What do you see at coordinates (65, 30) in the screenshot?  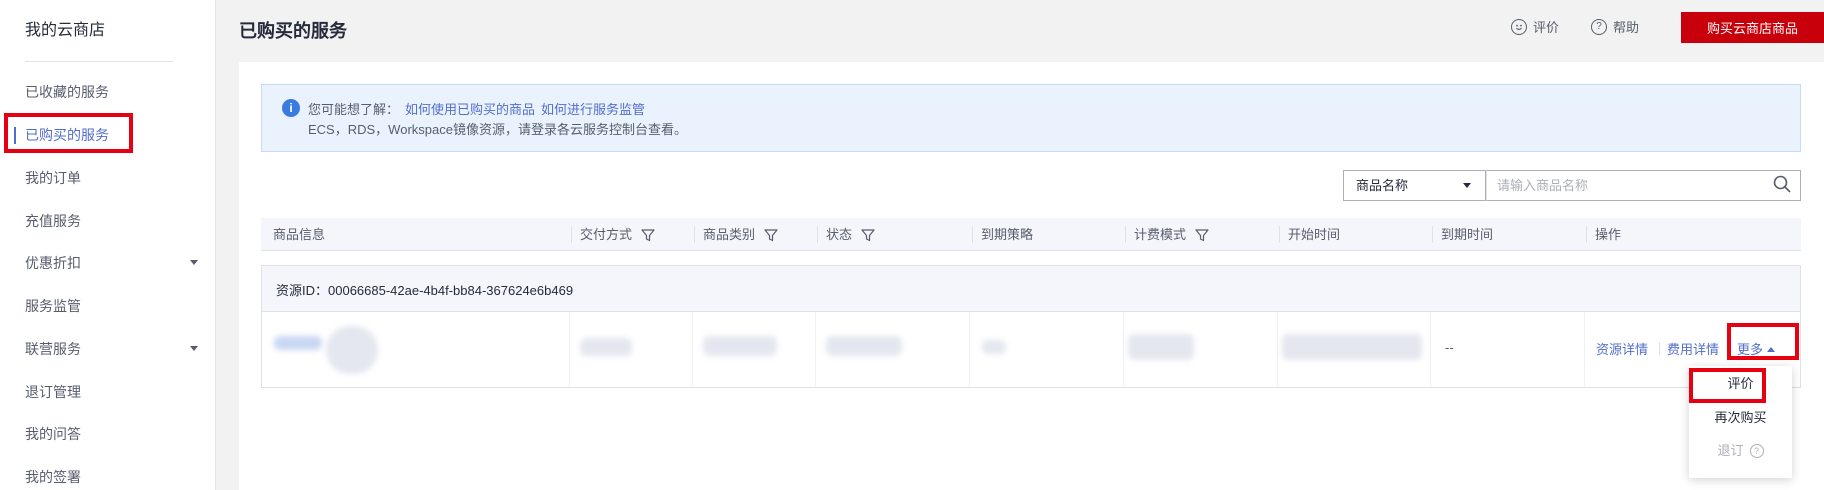 I see `sidebar-title: 我的云商店` at bounding box center [65, 30].